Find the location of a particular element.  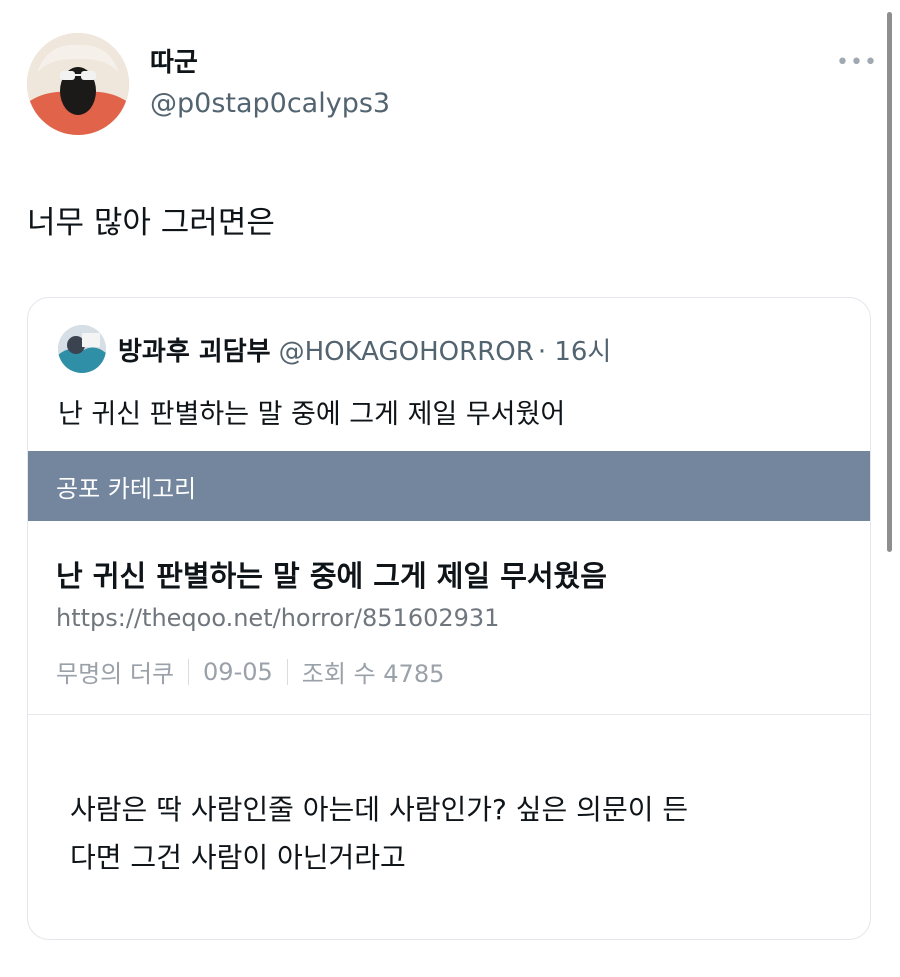

post-author: 무명의 더쿠 is located at coordinates (115, 674).